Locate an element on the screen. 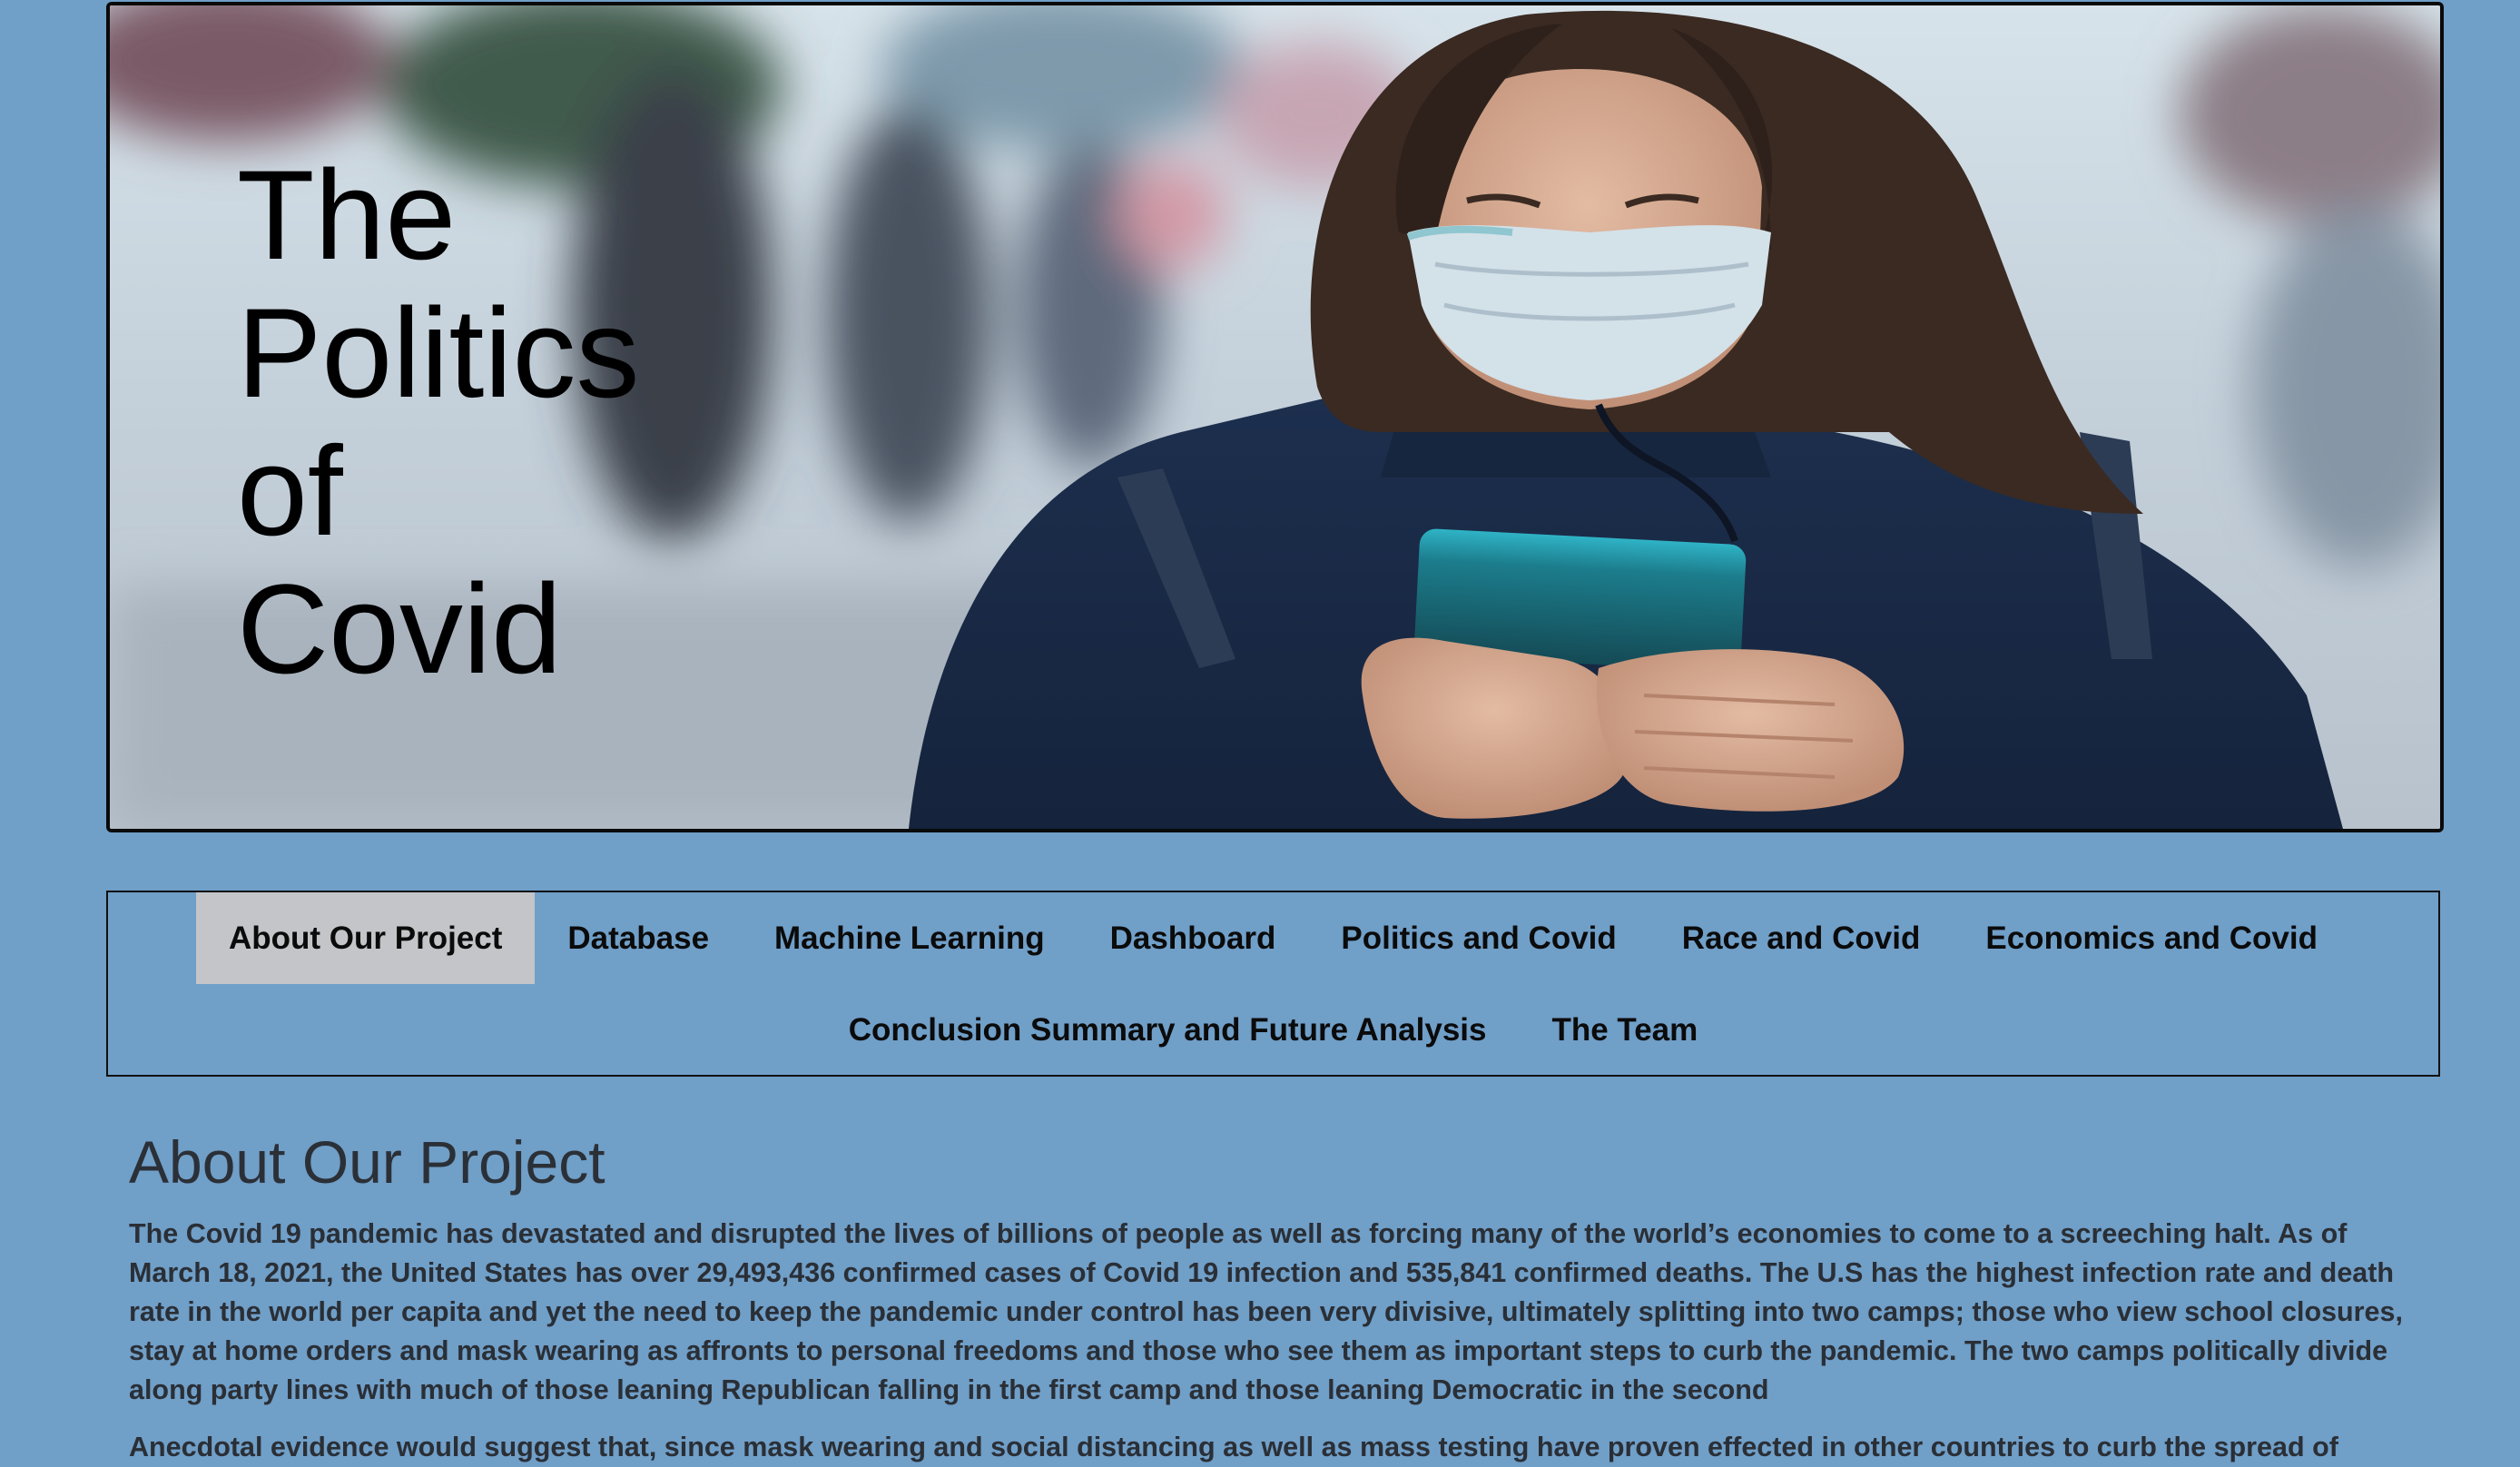 The height and width of the screenshot is (1467, 2520). nav-item-database: Database is located at coordinates (639, 938).